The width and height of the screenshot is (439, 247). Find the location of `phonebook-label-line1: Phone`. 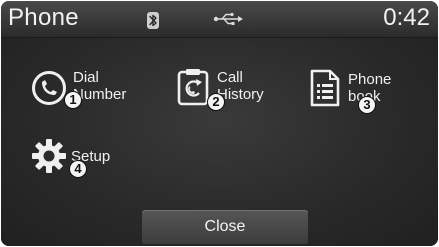

phonebook-label-line1: Phone is located at coordinates (370, 79).